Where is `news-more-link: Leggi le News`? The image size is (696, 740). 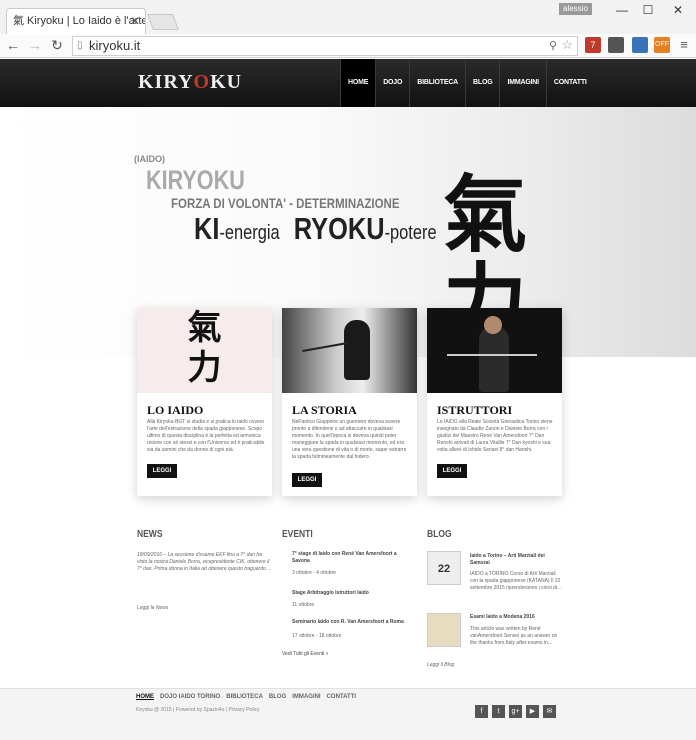 news-more-link: Leggi le News is located at coordinates (152, 608).